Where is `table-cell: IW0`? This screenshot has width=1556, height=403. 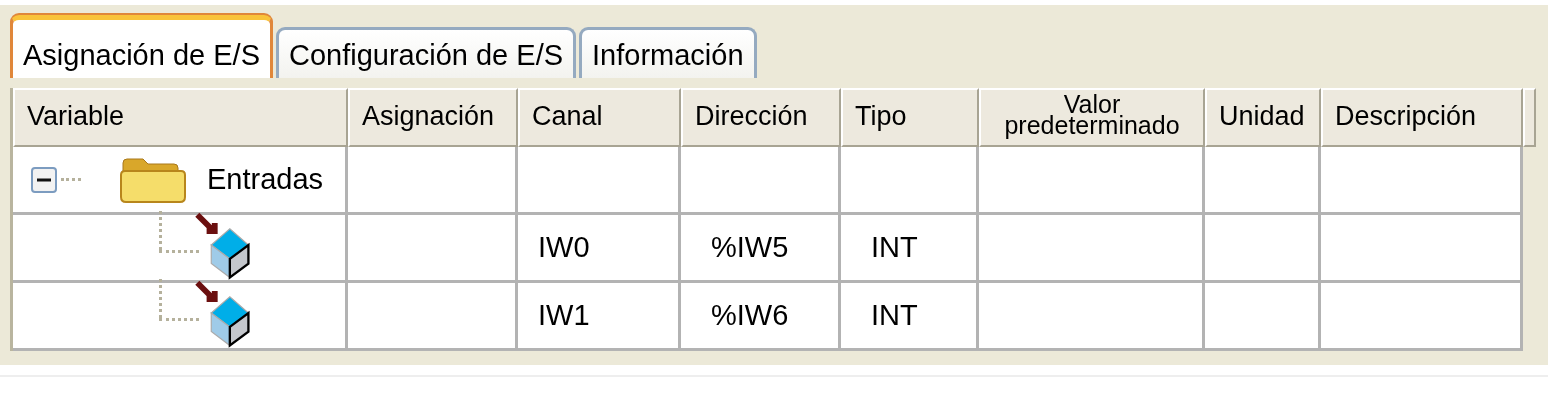
table-cell: IW0 is located at coordinates (599, 249).